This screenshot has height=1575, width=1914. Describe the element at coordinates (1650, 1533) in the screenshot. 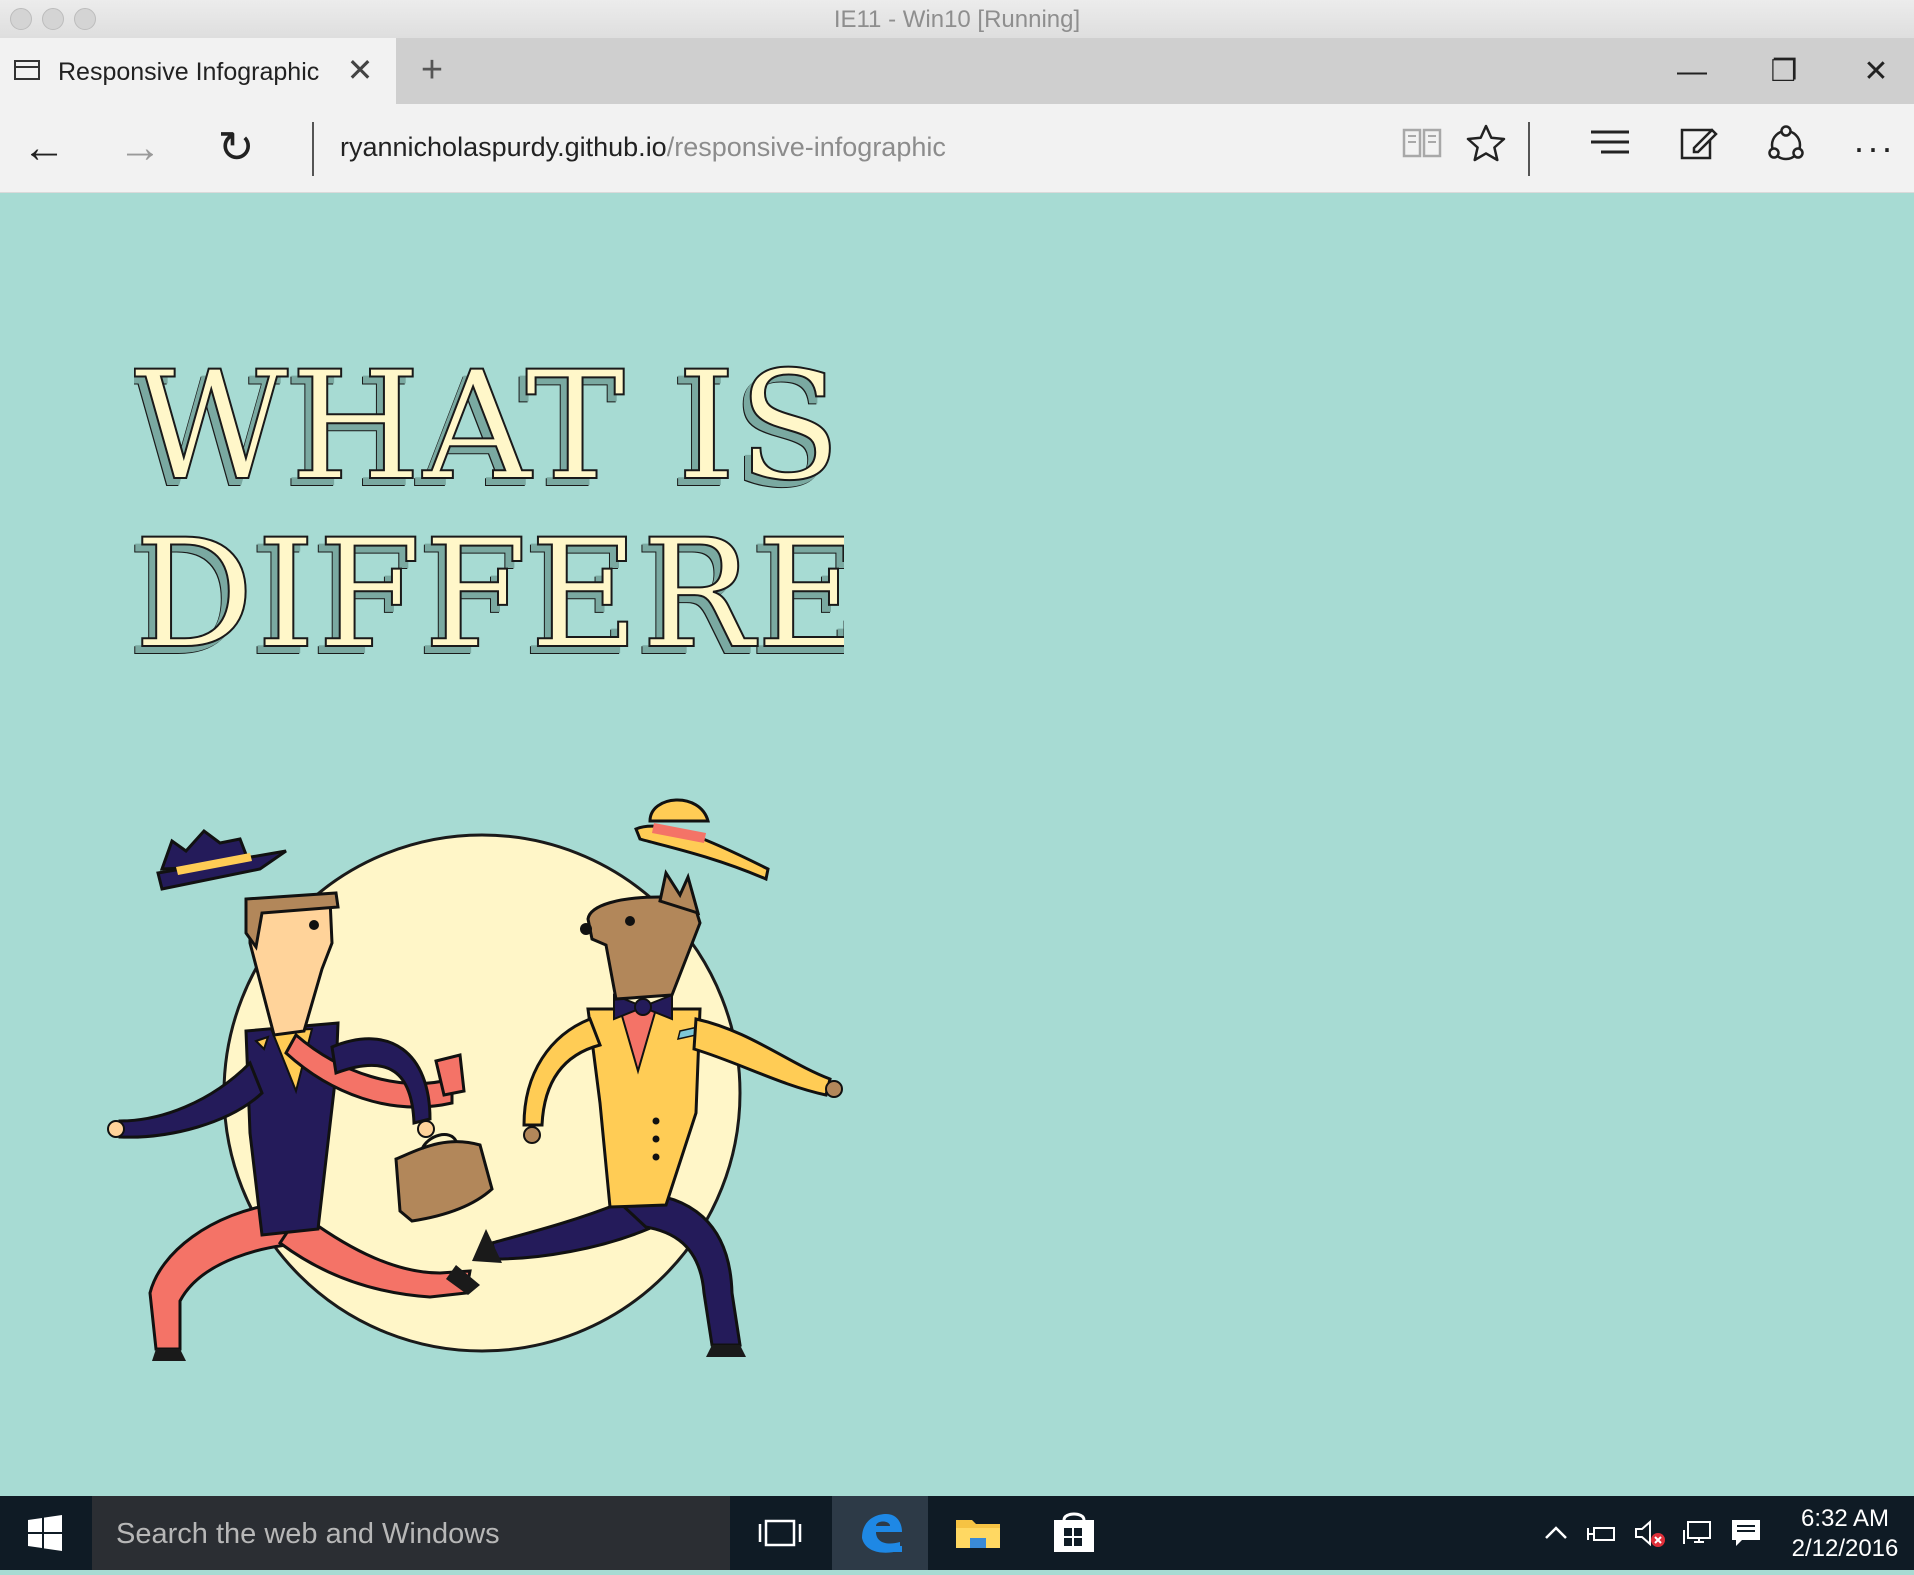

I see `volume-muted-icon` at that location.